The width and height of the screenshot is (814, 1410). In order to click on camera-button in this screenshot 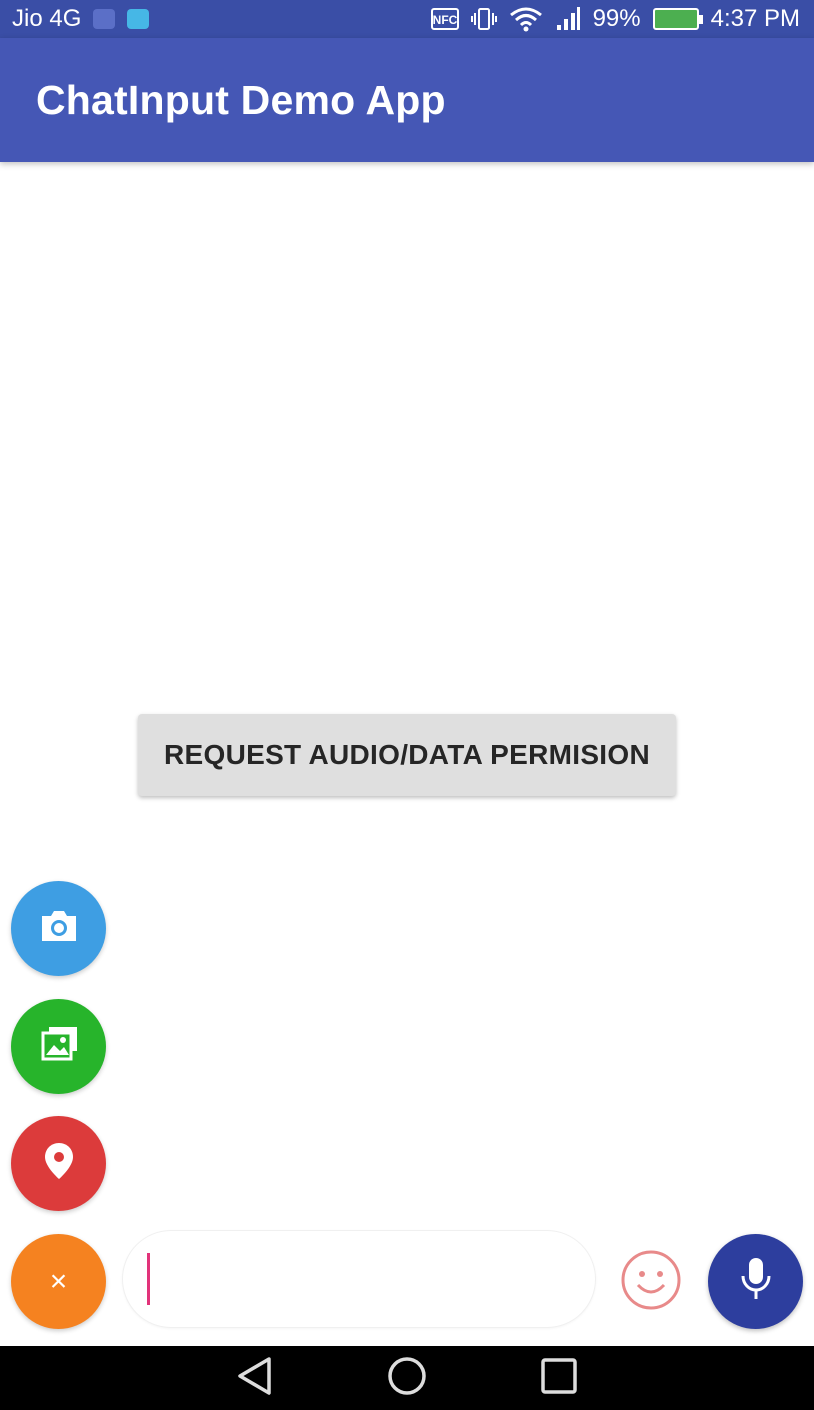, I will do `click(58, 928)`.